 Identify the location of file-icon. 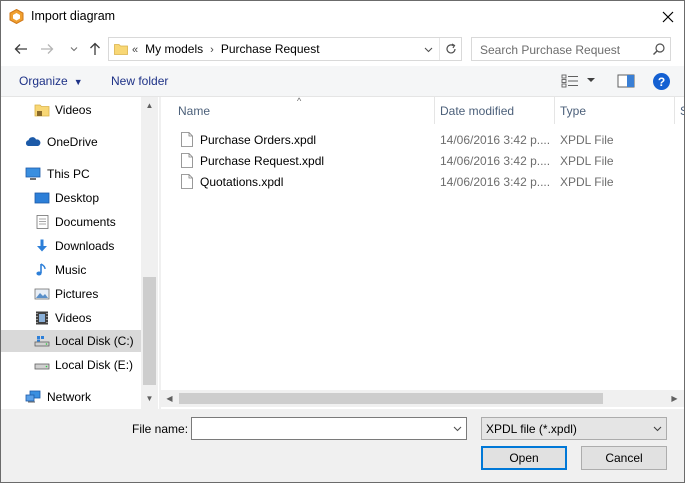
(187, 181).